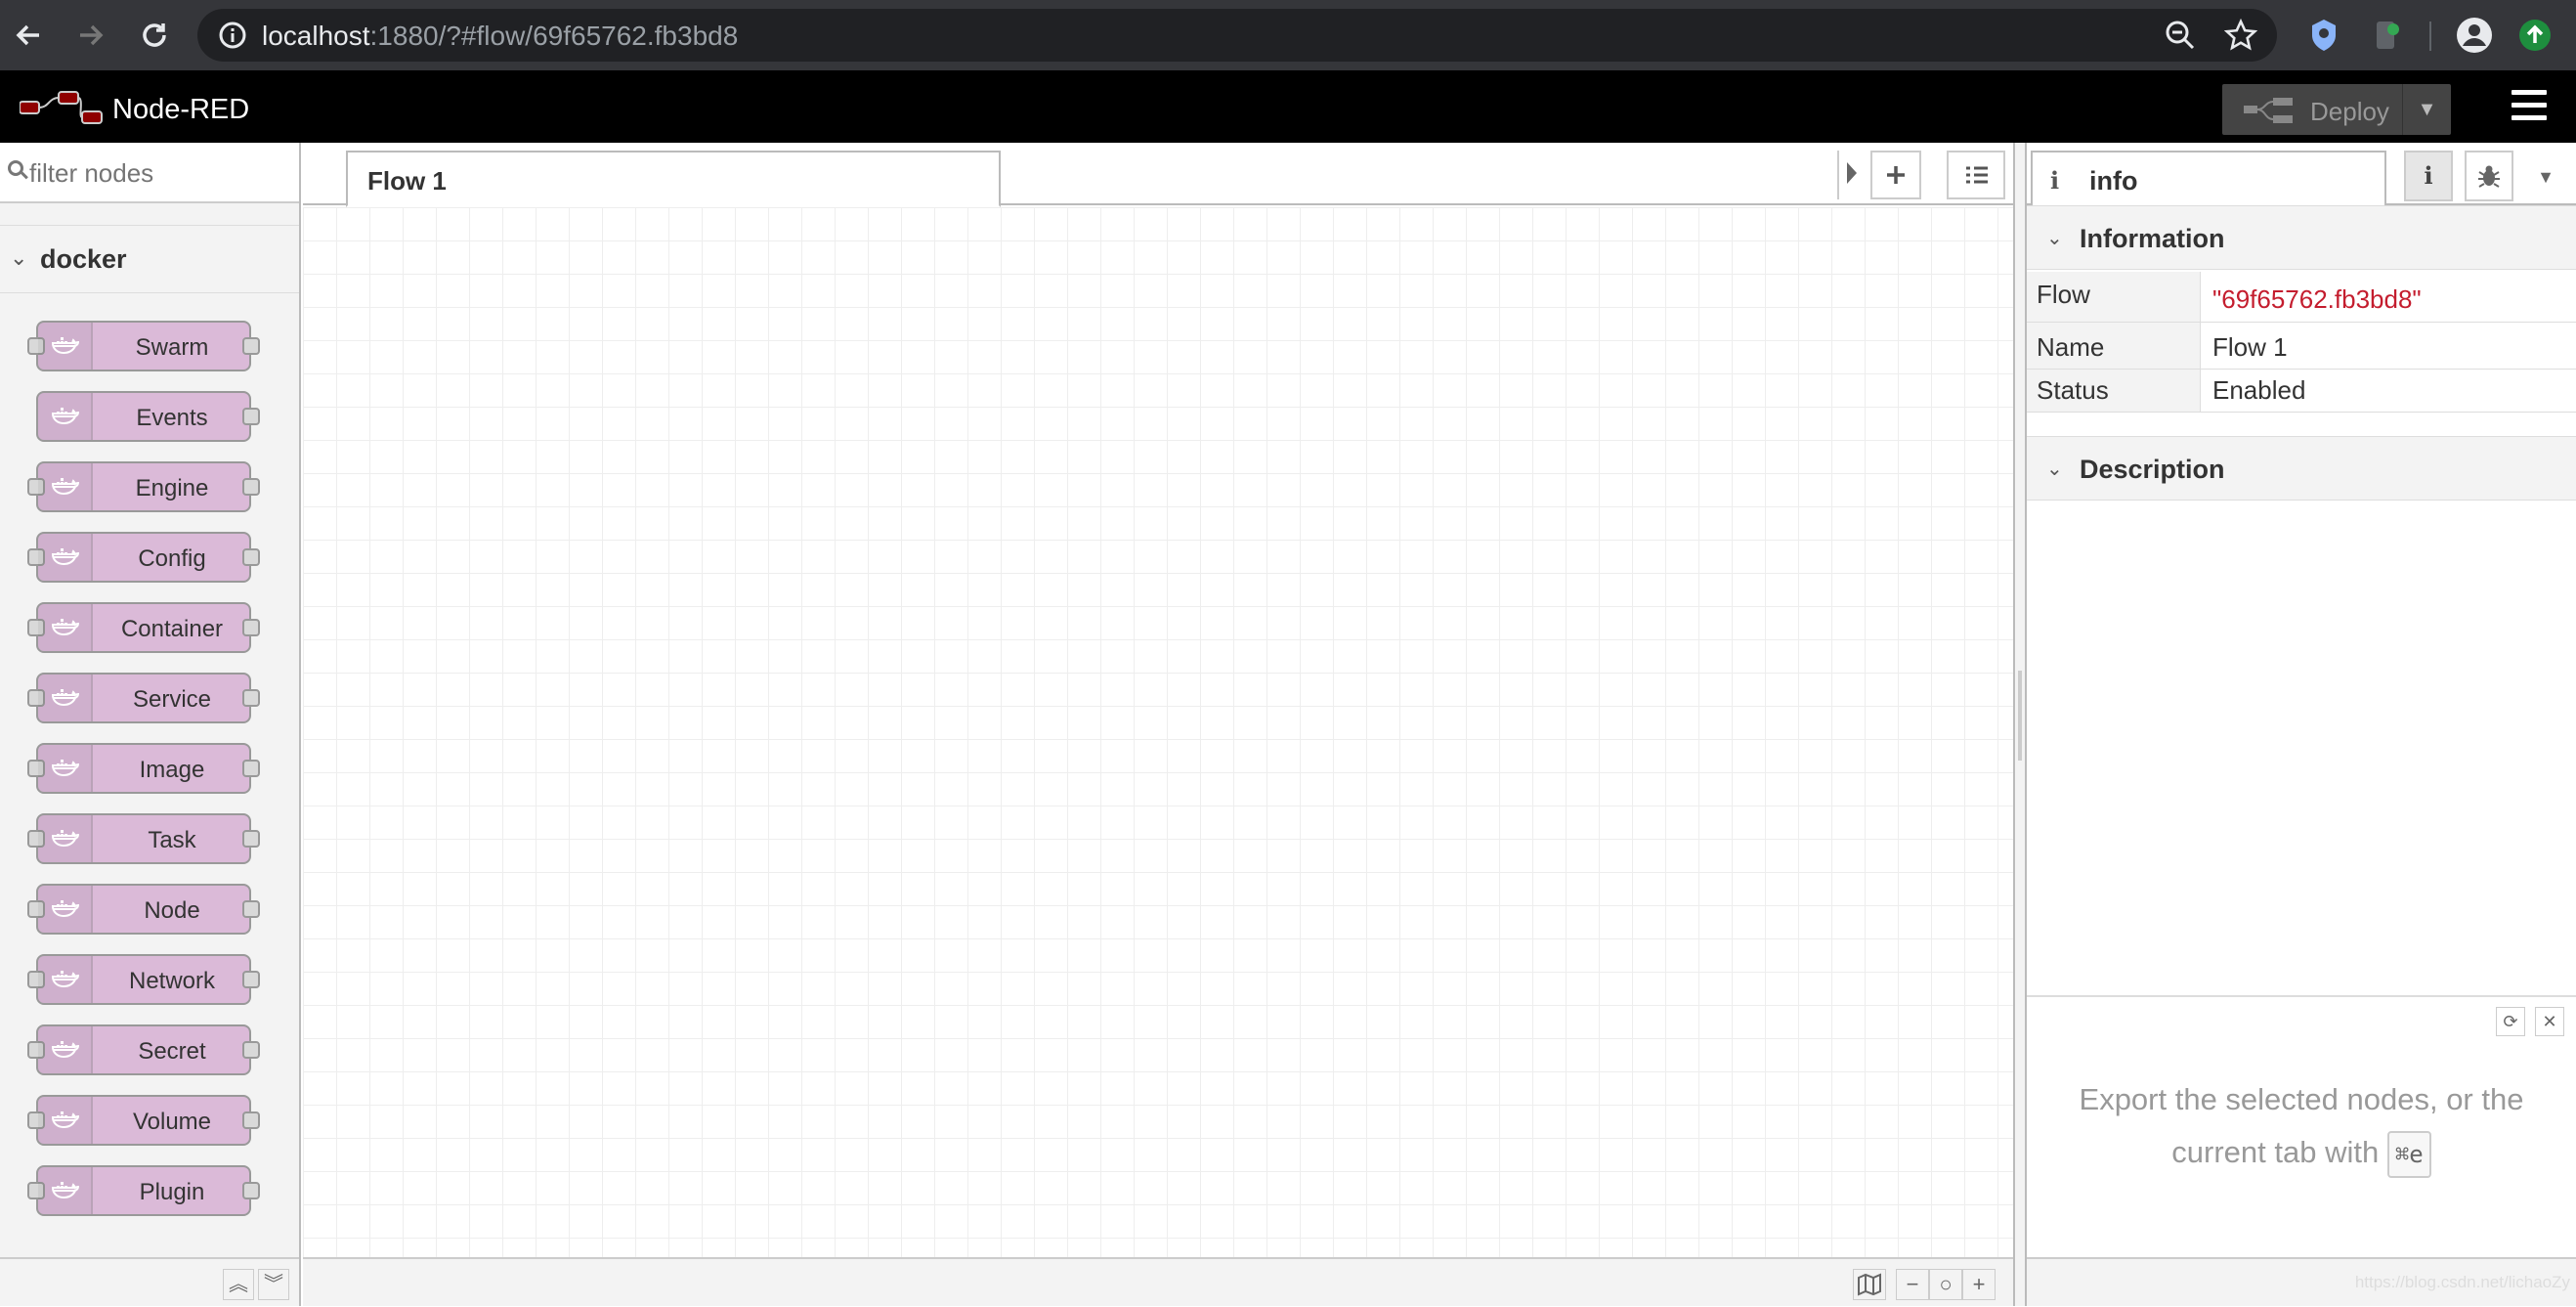 Image resolution: width=2576 pixels, height=1307 pixels. Describe the element at coordinates (2317, 299) in the screenshot. I see `info-value: "69f65762.fb3bd8"` at that location.